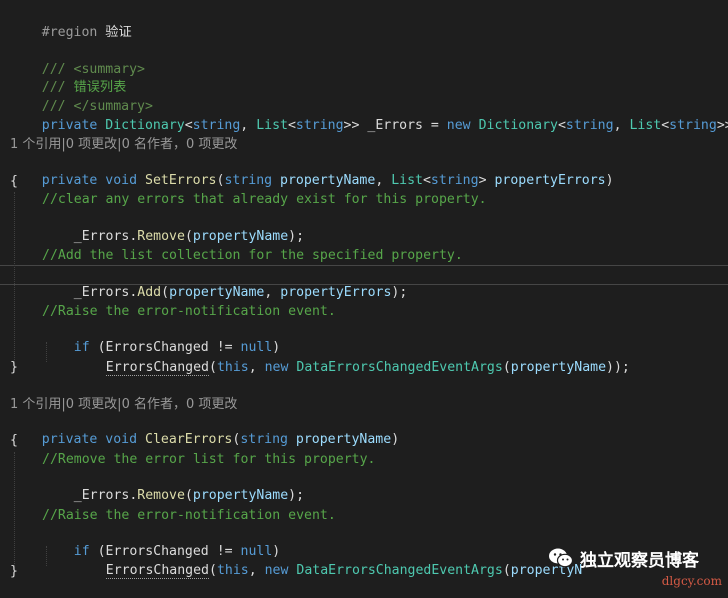  What do you see at coordinates (189, 439) in the screenshot?
I see `method-name: ClearErrors` at bounding box center [189, 439].